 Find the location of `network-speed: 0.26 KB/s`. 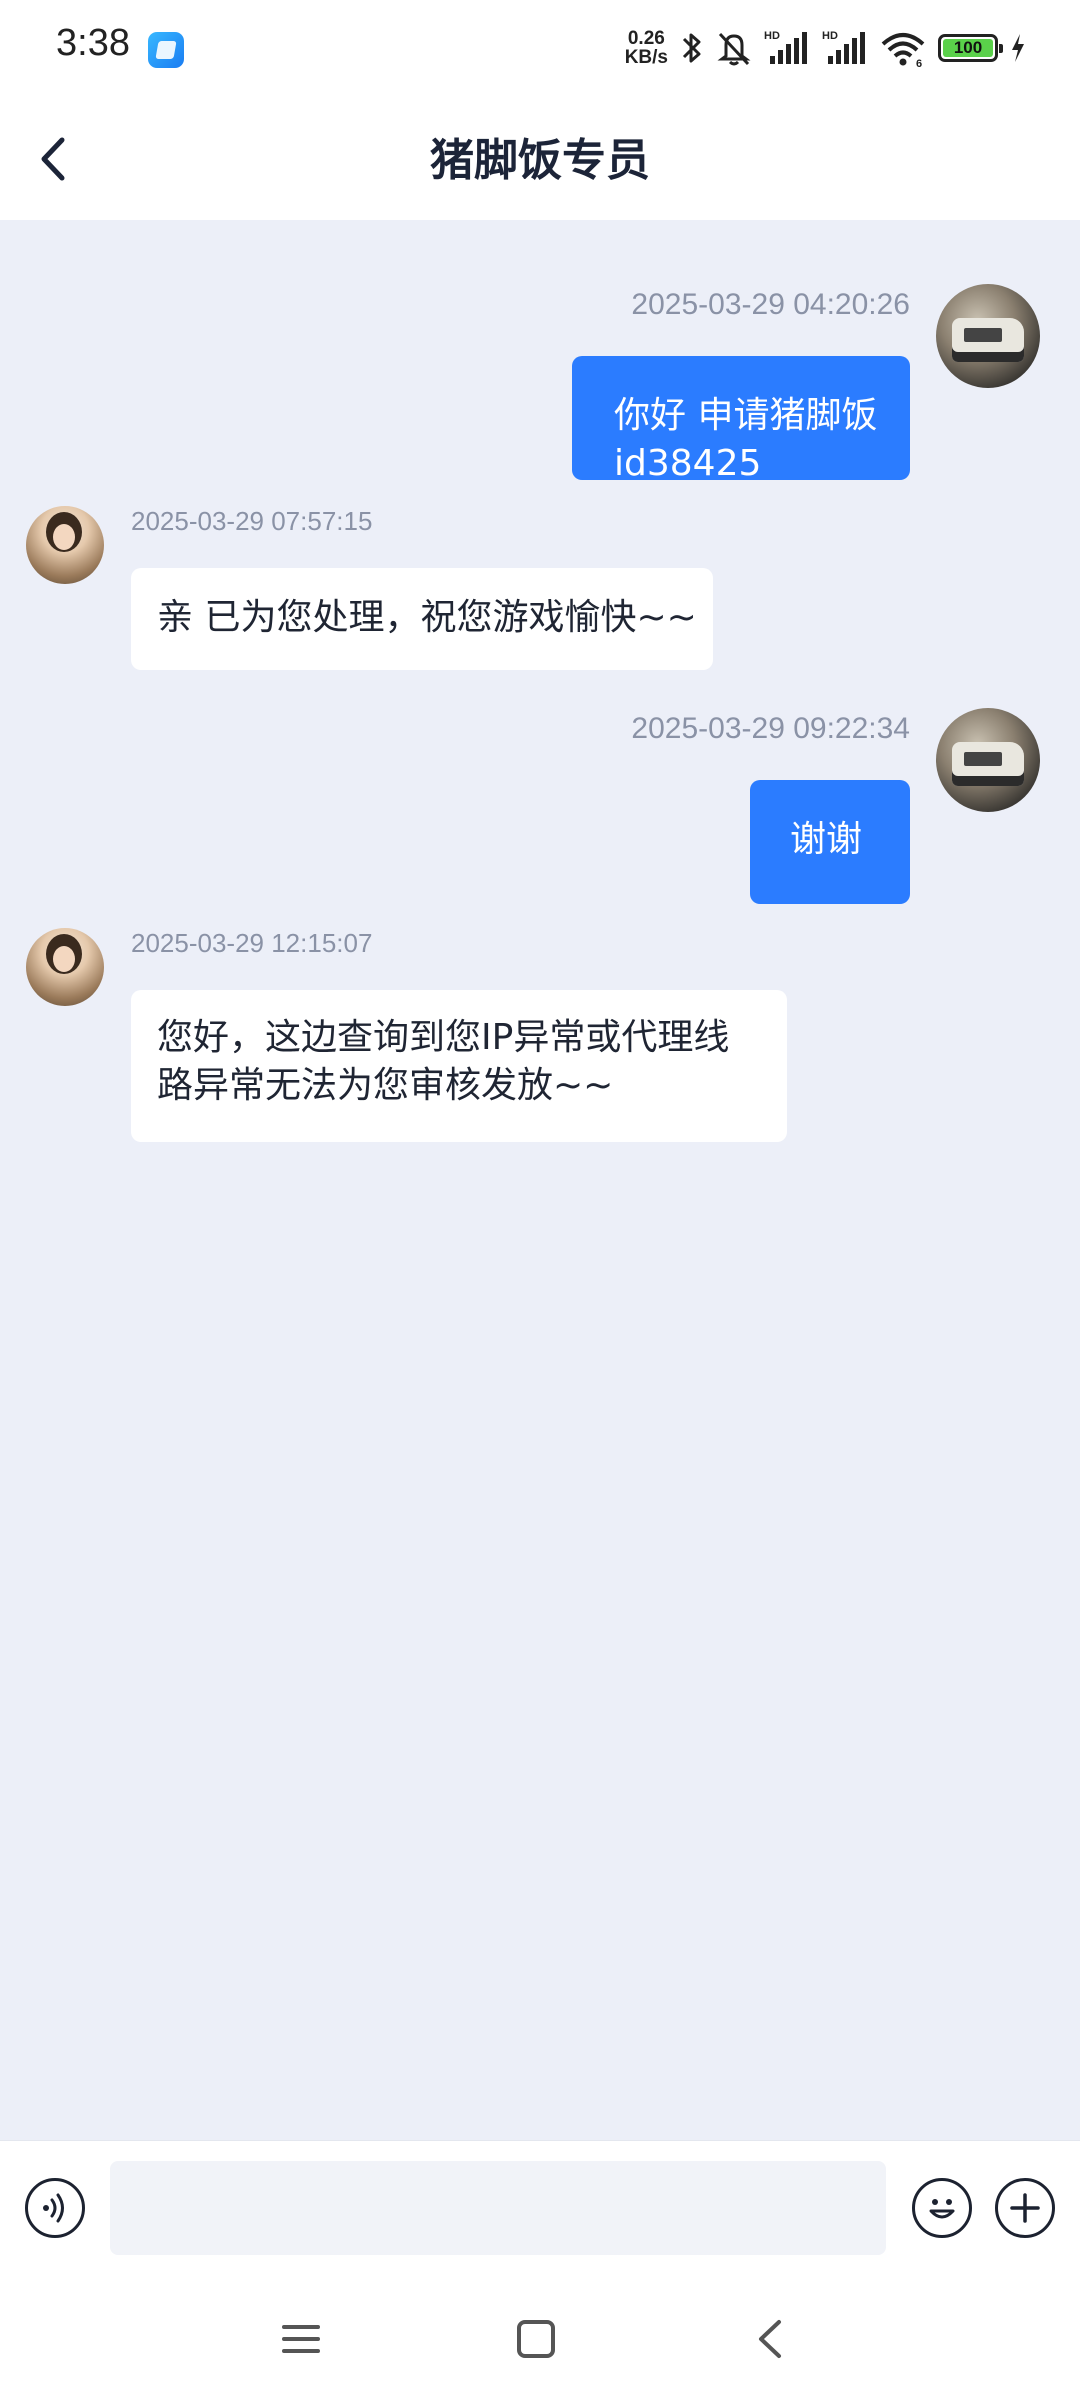

network-speed: 0.26 KB/s is located at coordinates (646, 48).